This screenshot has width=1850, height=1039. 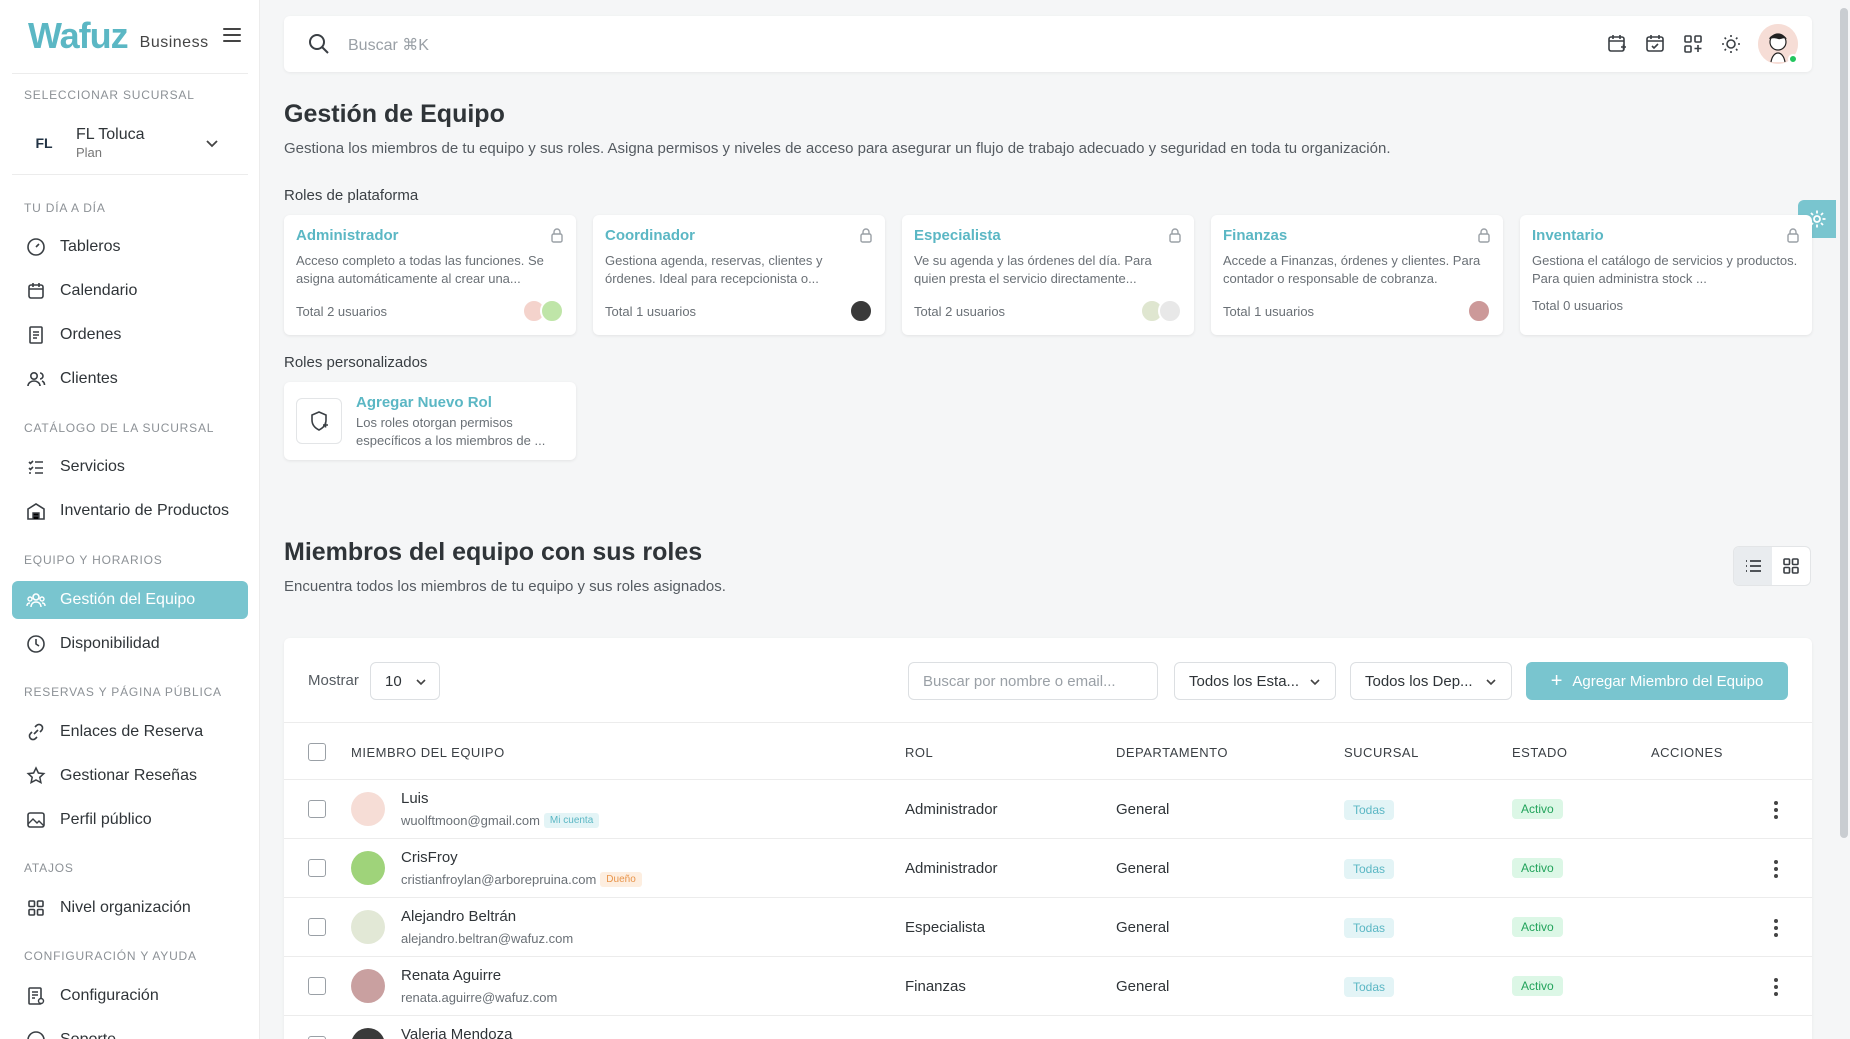 What do you see at coordinates (130, 1030) in the screenshot?
I see `sidebar-item-soporte: Soporte` at bounding box center [130, 1030].